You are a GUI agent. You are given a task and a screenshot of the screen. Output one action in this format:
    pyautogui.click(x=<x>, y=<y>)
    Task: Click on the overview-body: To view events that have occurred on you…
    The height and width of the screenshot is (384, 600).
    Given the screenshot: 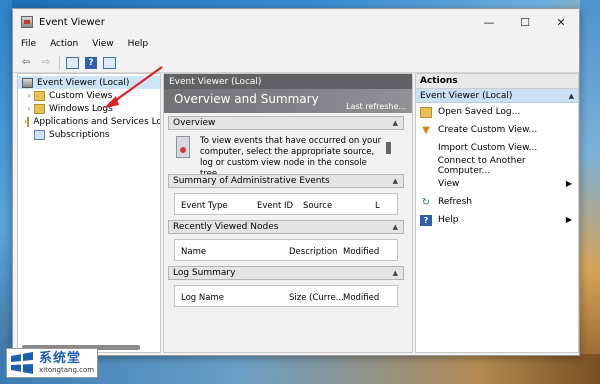 What is the action you would take?
    pyautogui.click(x=286, y=154)
    